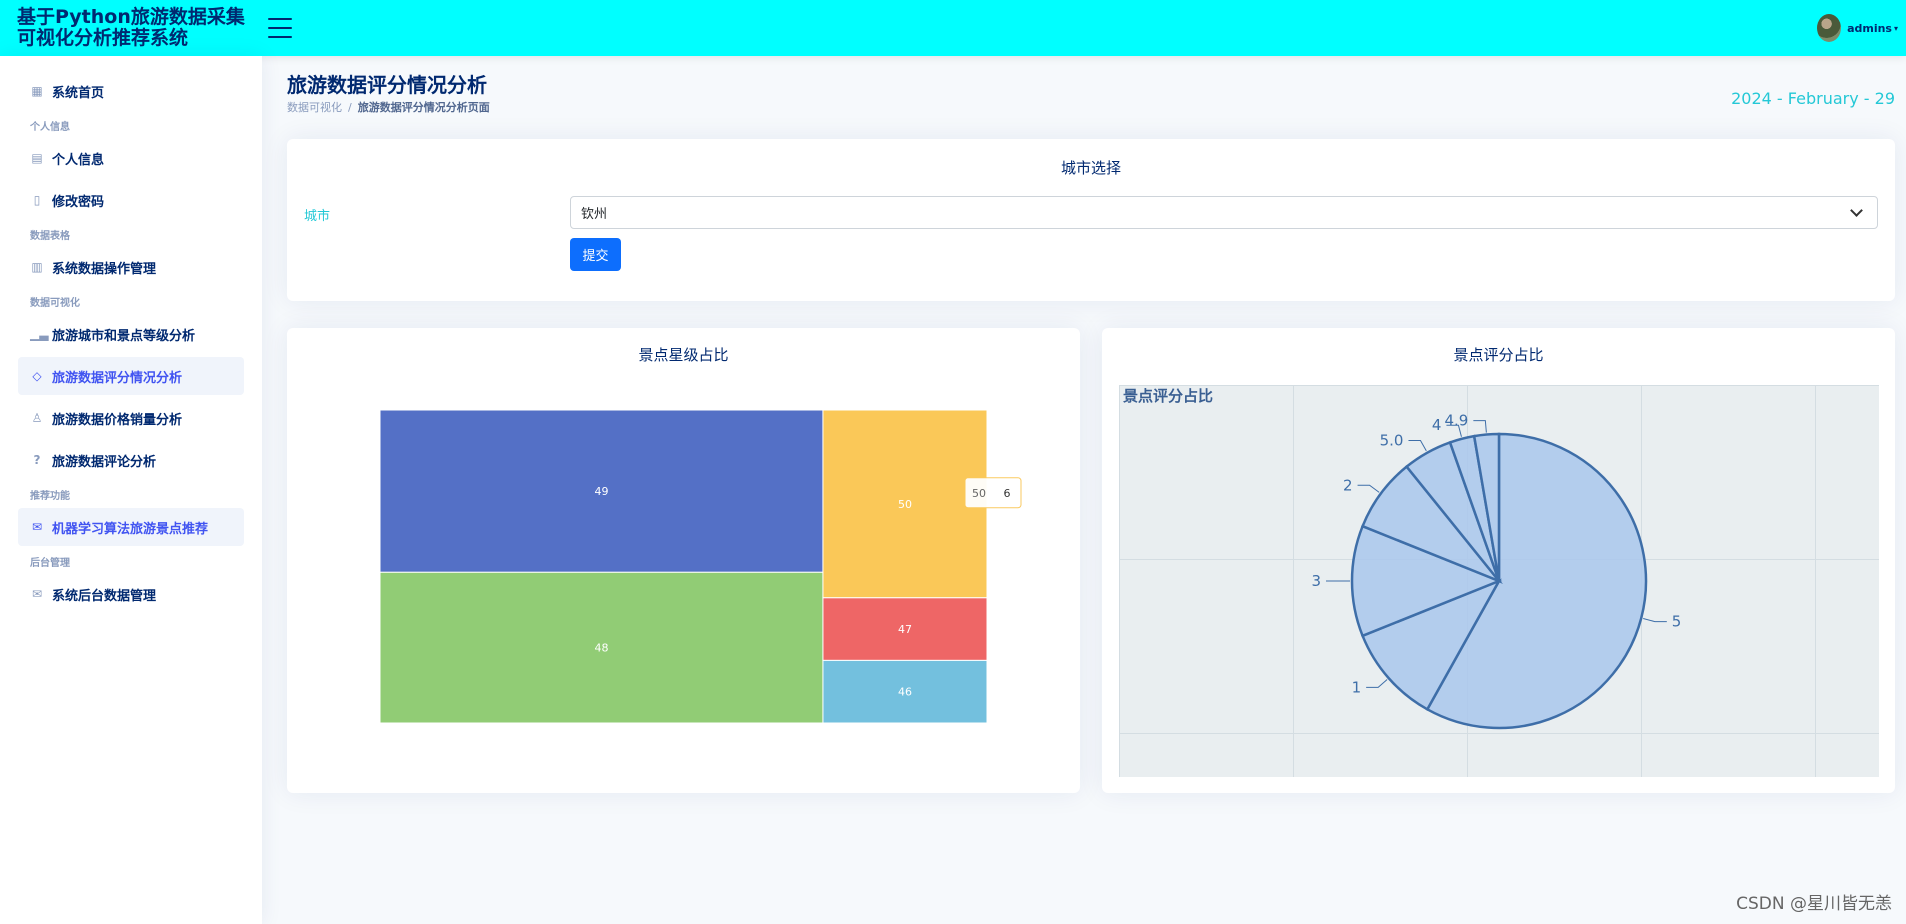 The width and height of the screenshot is (1906, 924). Describe the element at coordinates (683, 355) in the screenshot. I see `card-title: 景点星级占比` at that location.